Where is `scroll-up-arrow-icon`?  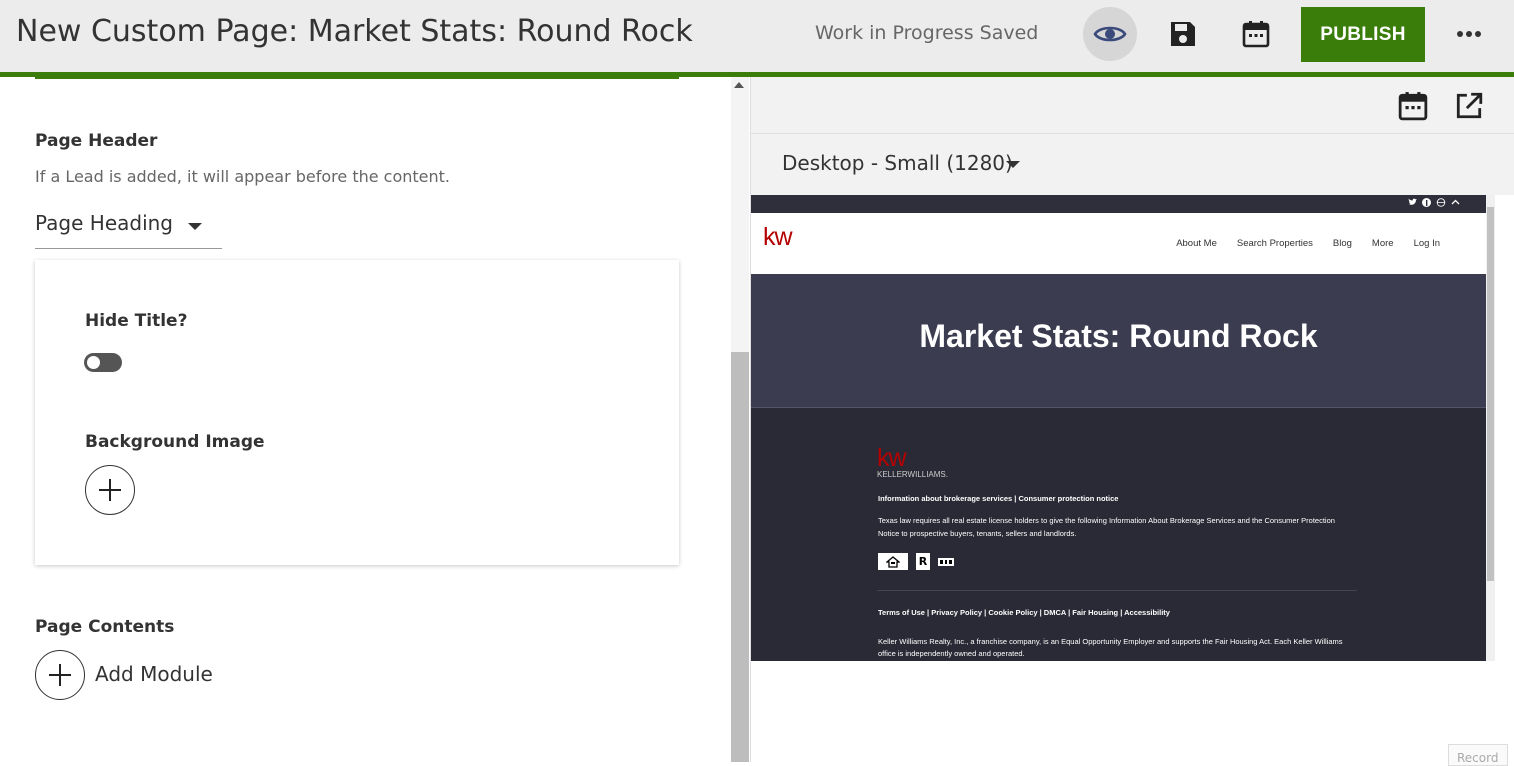
scroll-up-arrow-icon is located at coordinates (739, 85).